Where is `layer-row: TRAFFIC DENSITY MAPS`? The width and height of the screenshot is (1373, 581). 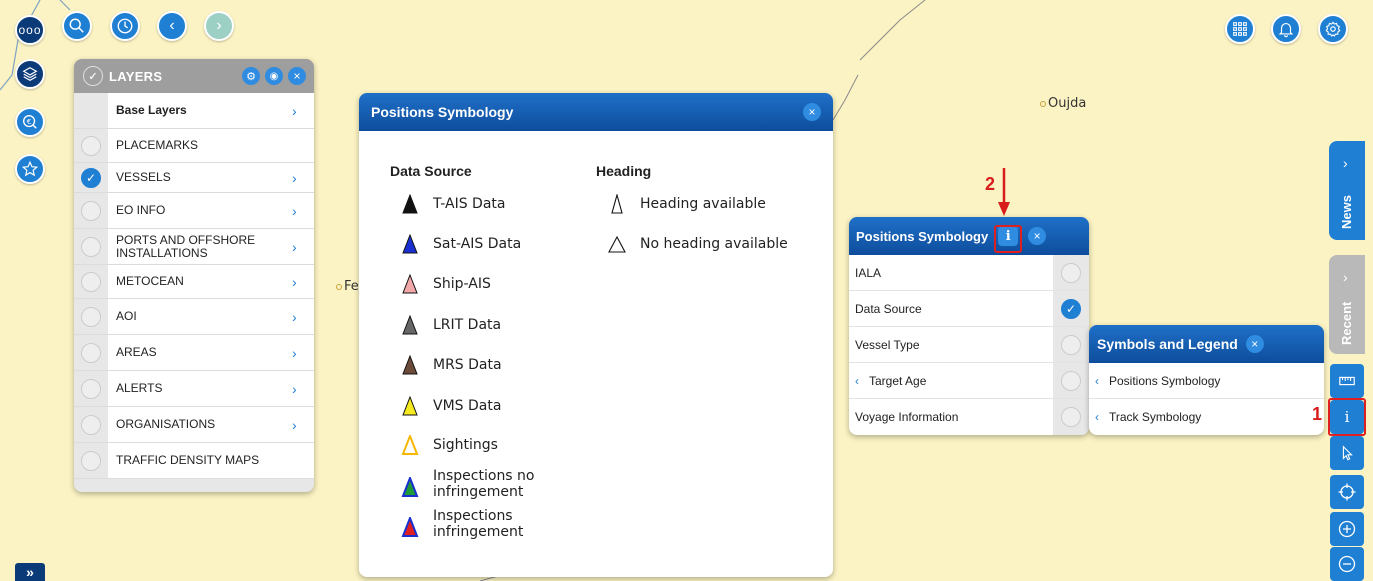 layer-row: TRAFFIC DENSITY MAPS is located at coordinates (194, 461).